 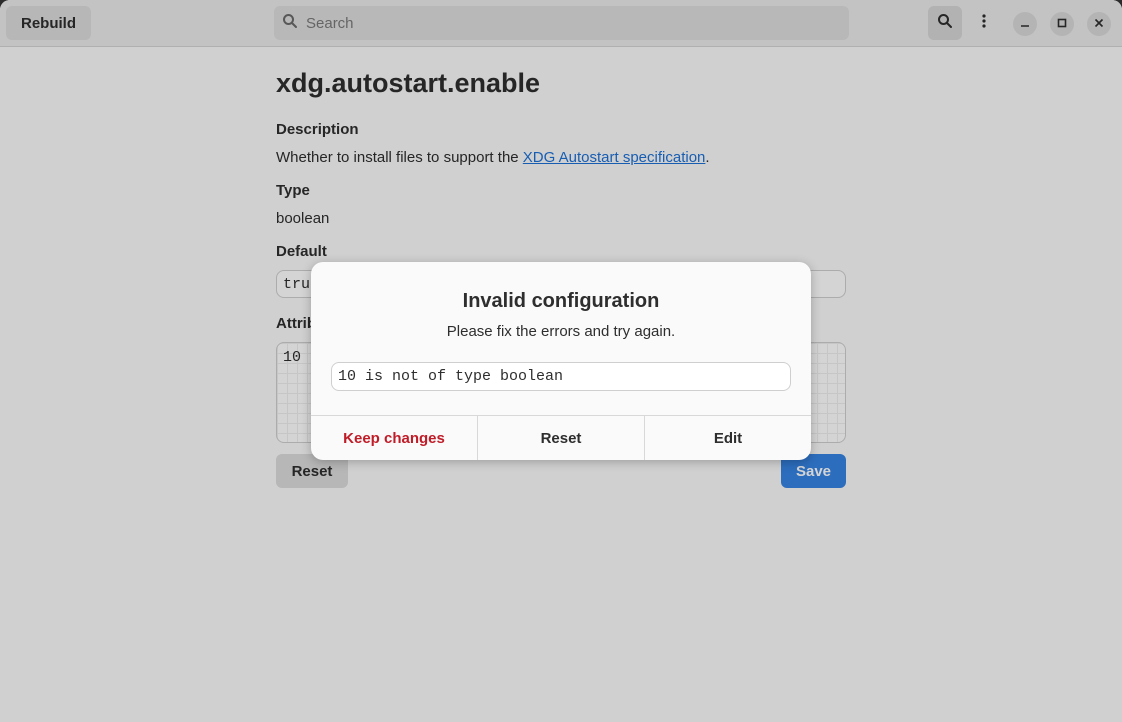 What do you see at coordinates (561, 301) in the screenshot?
I see `dialog-title: Invalid configuration` at bounding box center [561, 301].